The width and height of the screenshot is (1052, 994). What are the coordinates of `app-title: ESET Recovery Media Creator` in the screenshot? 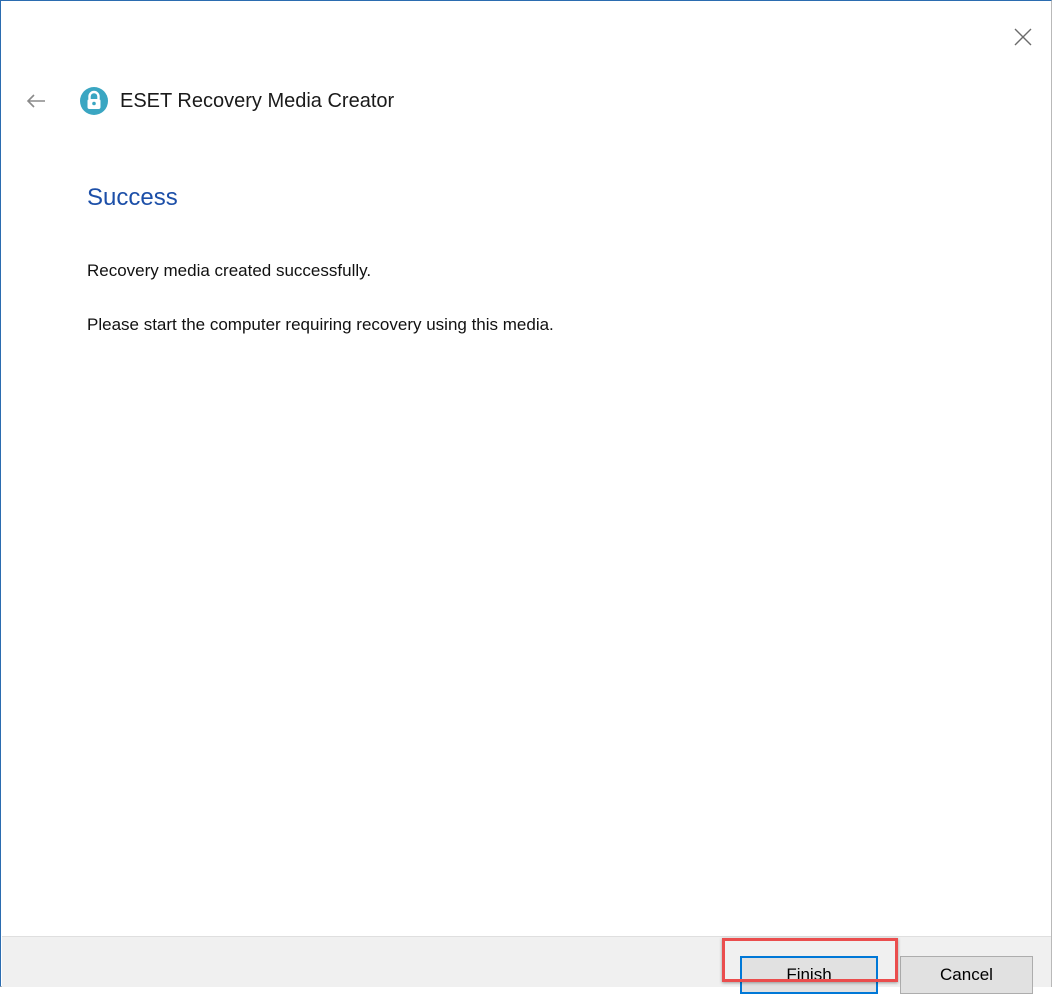 It's located at (257, 100).